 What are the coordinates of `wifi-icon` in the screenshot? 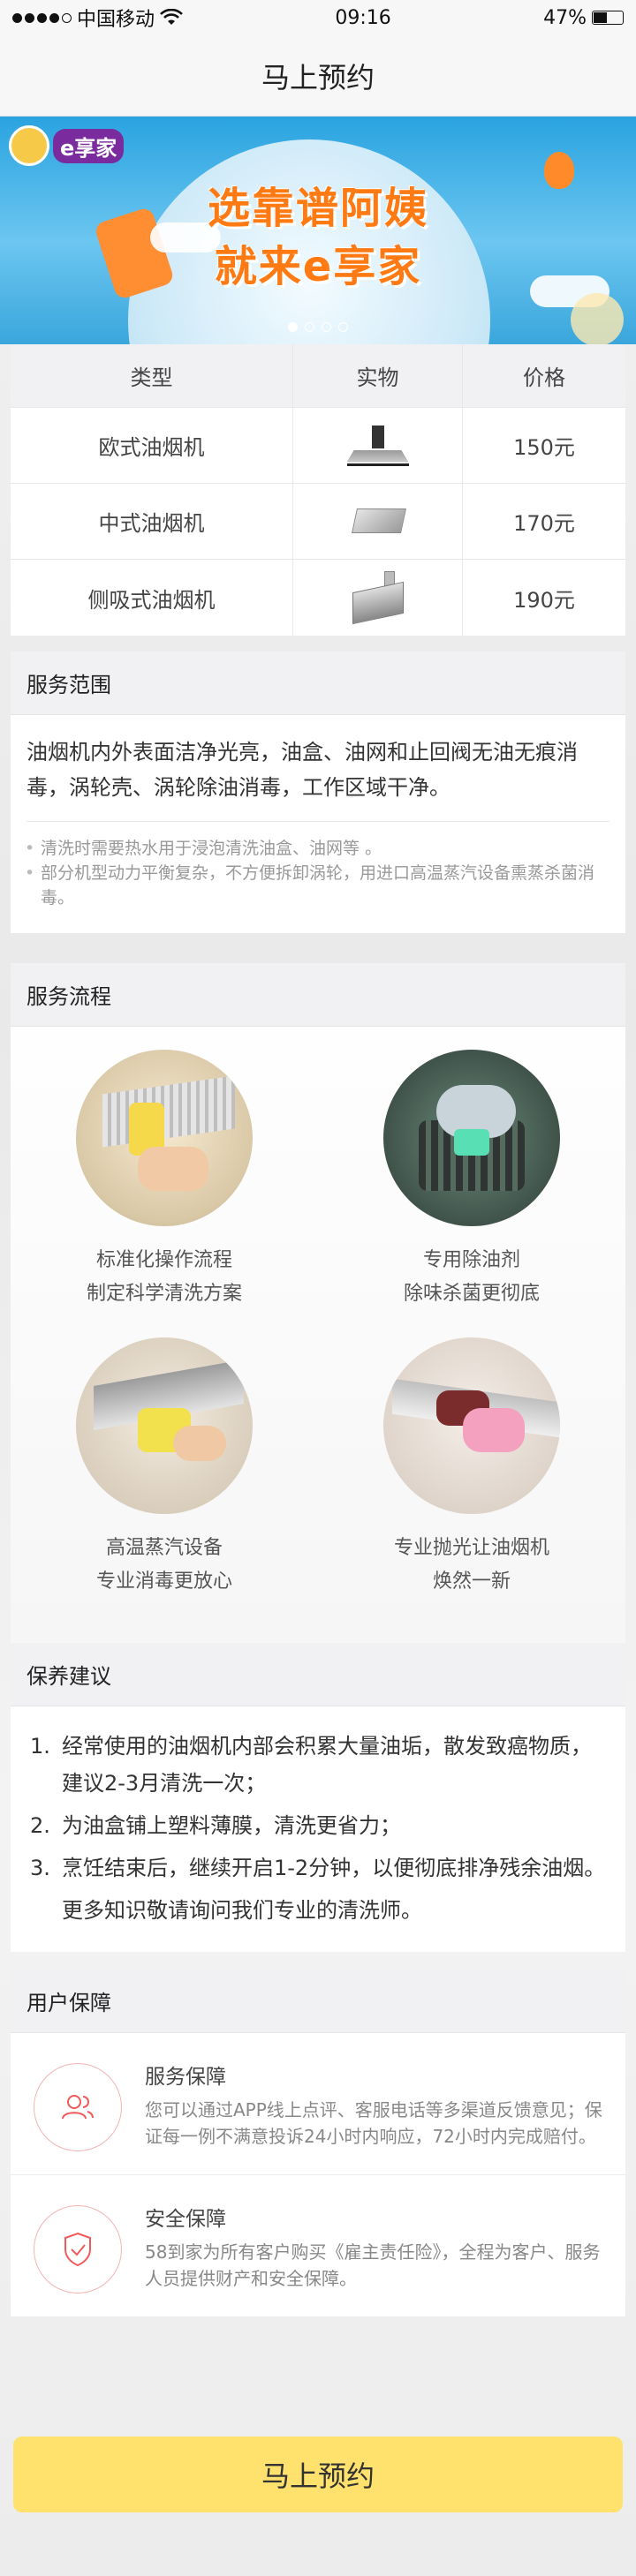 It's located at (171, 17).